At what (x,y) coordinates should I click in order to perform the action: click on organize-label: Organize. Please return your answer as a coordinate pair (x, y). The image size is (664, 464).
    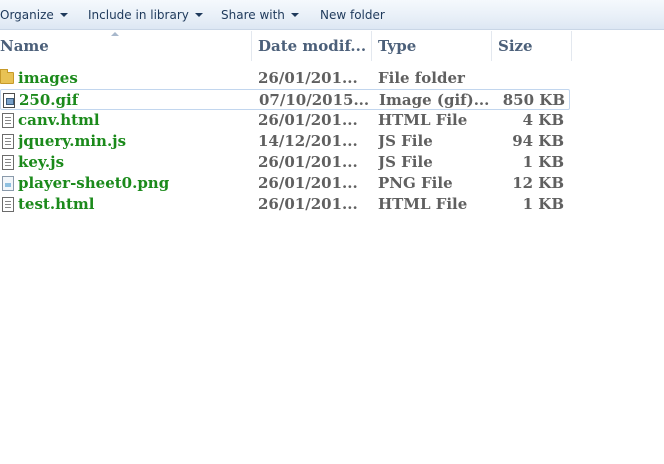
    Looking at the image, I should click on (27, 15).